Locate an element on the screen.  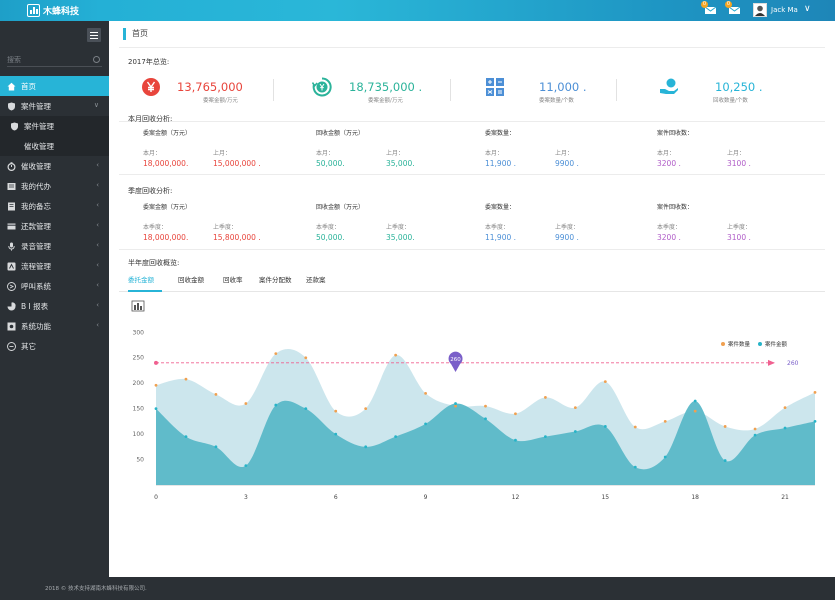
sidebar-item: 催收管理 ‹ is located at coordinates (54, 166).